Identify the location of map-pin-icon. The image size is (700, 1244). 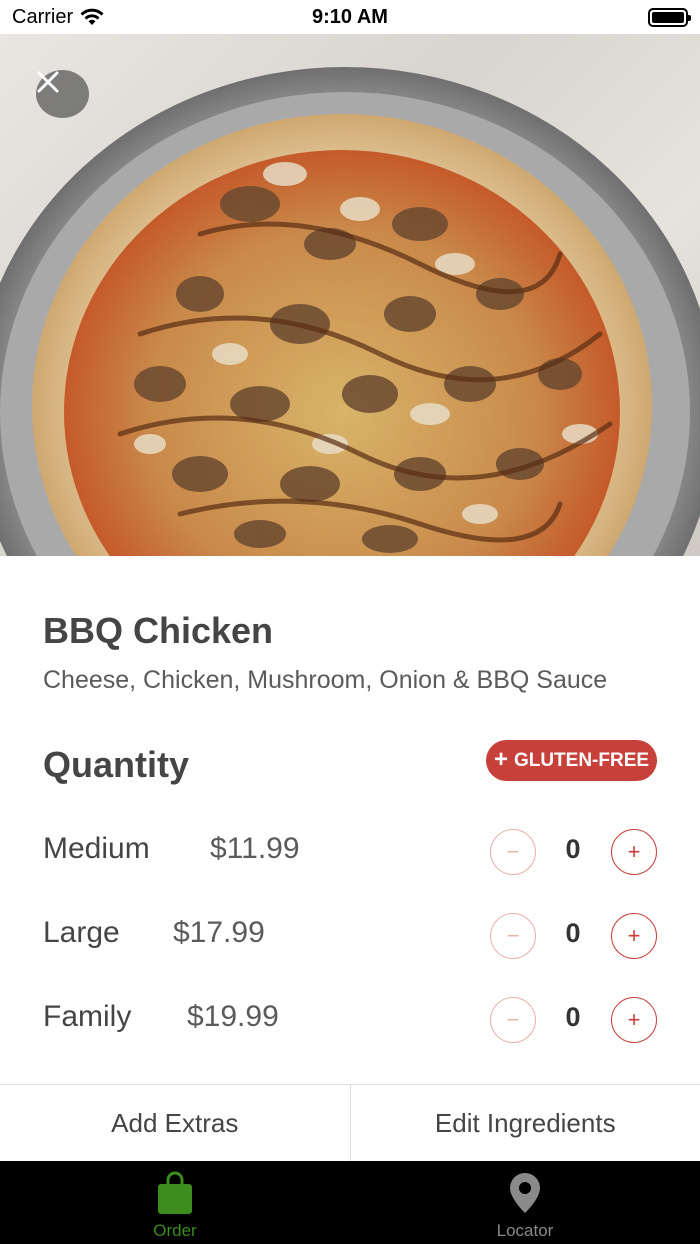
(525, 1193).